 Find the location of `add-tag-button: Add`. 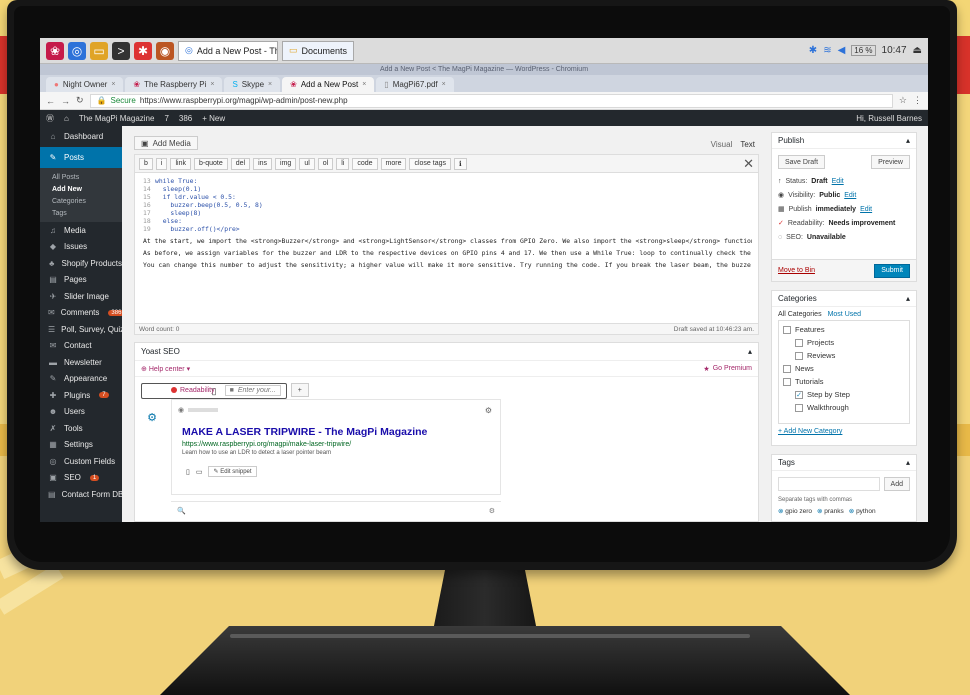

add-tag-button: Add is located at coordinates (896, 484).